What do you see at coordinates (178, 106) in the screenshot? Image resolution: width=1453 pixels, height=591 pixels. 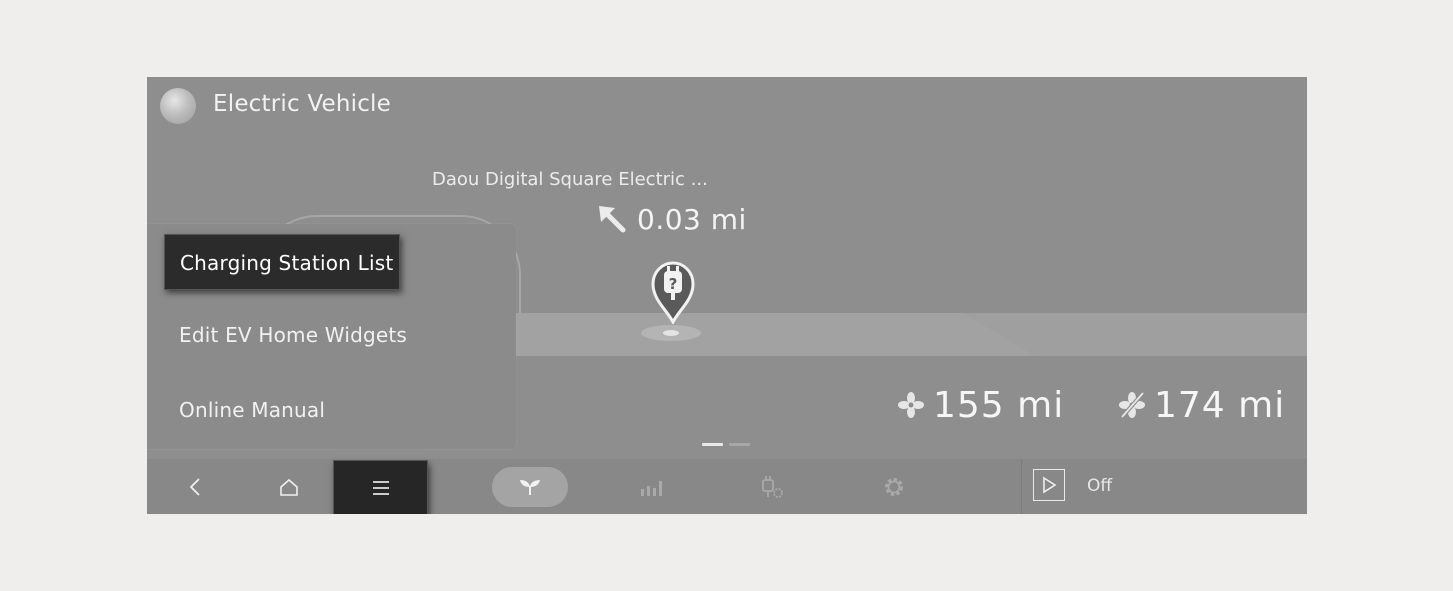 I see `app-globe-icon` at bounding box center [178, 106].